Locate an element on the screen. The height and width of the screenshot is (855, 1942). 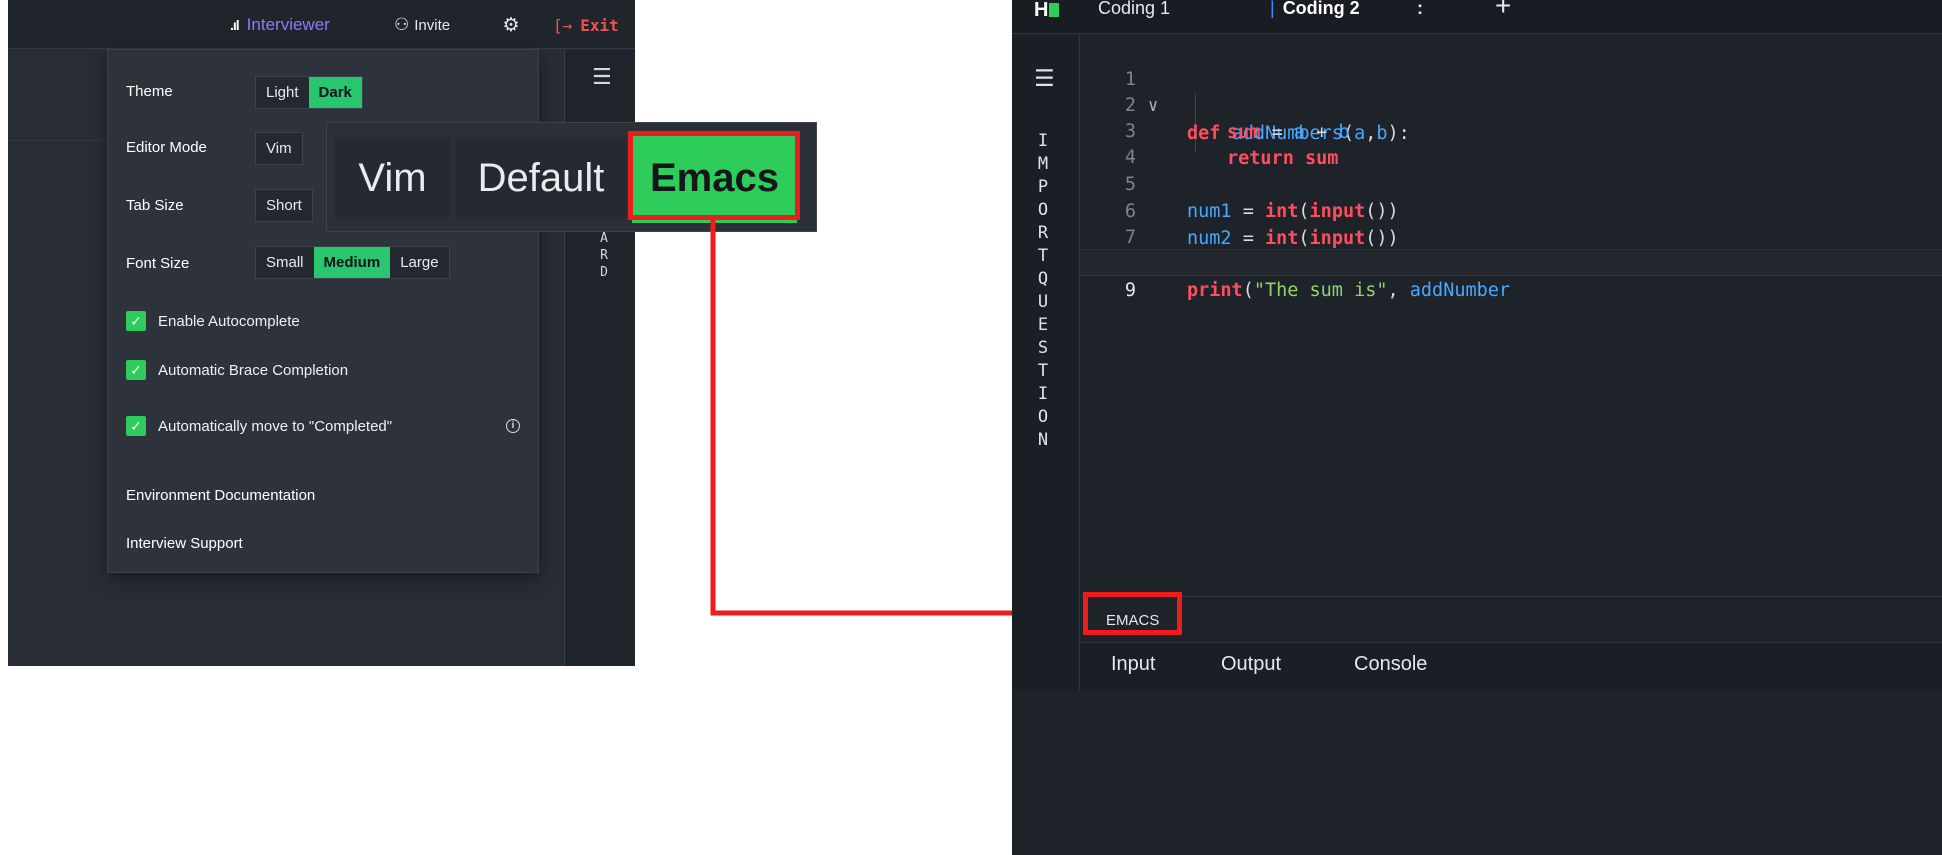
code-line: 8 print("The sum is", addNumber is located at coordinates (1511, 262).